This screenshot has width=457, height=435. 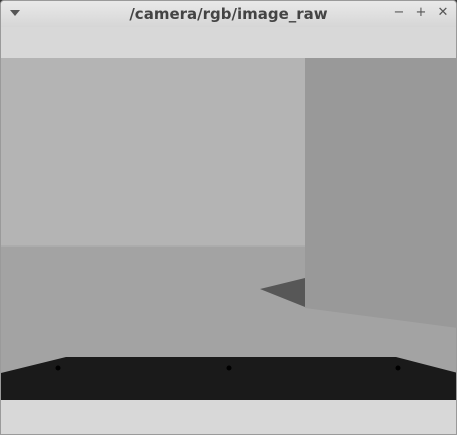 I want to click on status-area, so click(x=228, y=417).